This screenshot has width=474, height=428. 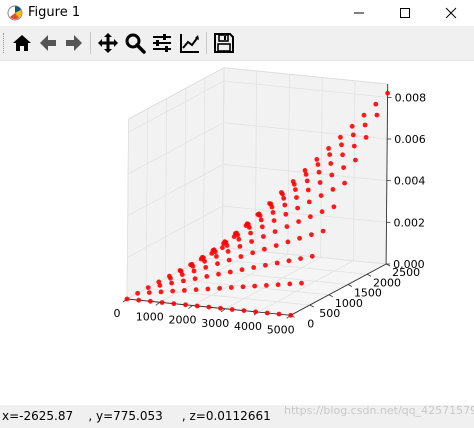 What do you see at coordinates (136, 416) in the screenshot?
I see `cursor-coordinates: x=-2625.87 , y=775.053 , z=0.0112661` at bounding box center [136, 416].